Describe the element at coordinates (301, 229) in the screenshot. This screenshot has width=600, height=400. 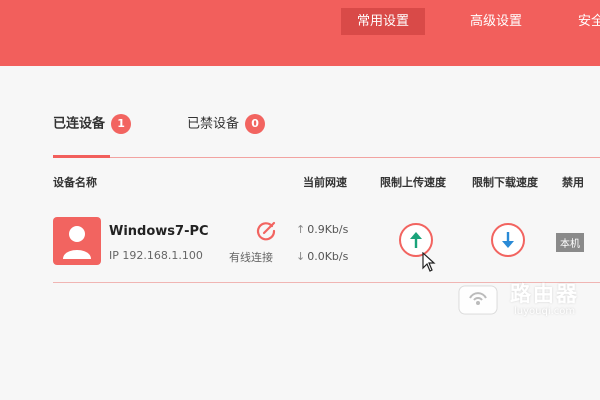
I see `arrow-up-small-icon: ↑` at that location.